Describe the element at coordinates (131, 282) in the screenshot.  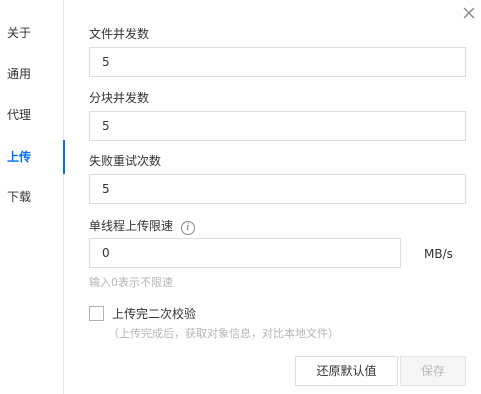
I see `speed-limit-hint: 输入0表示不限速` at that location.